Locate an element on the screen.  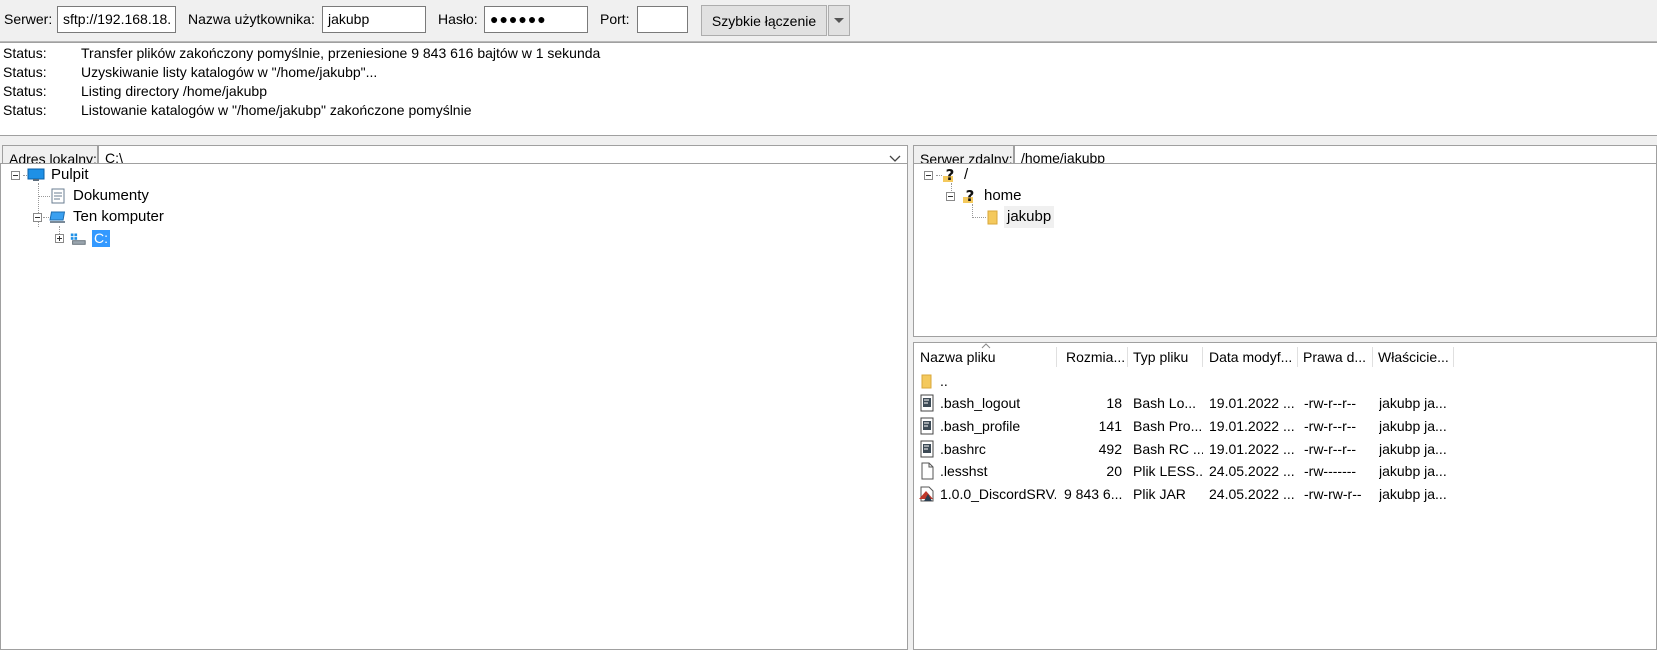
tree-item-label: jakubp is located at coordinates (1029, 217).